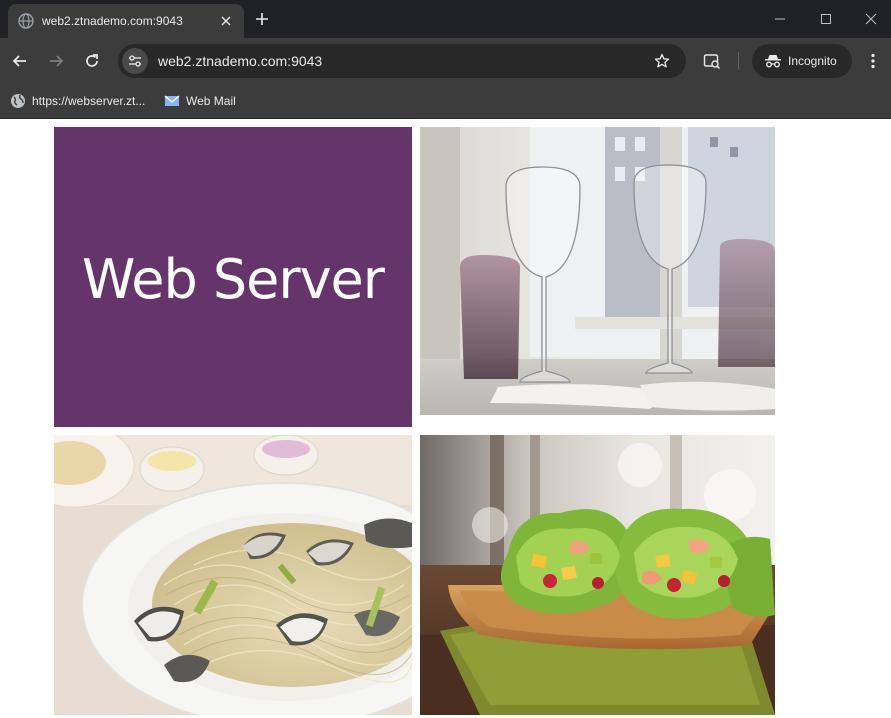 The image size is (891, 718). What do you see at coordinates (780, 19) in the screenshot?
I see `minimize-icon` at bounding box center [780, 19].